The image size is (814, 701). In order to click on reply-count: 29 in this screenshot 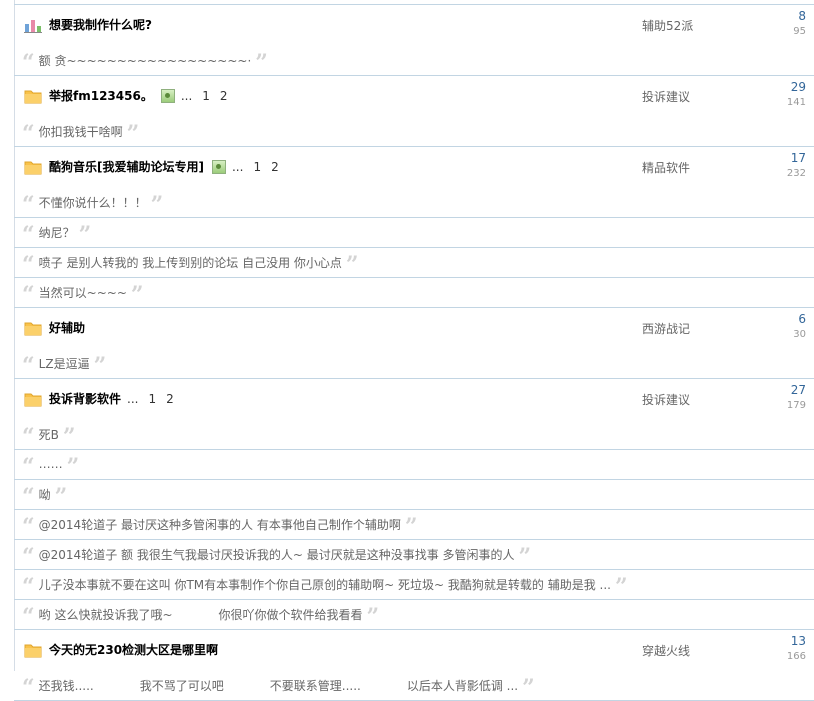, I will do `click(798, 87)`.